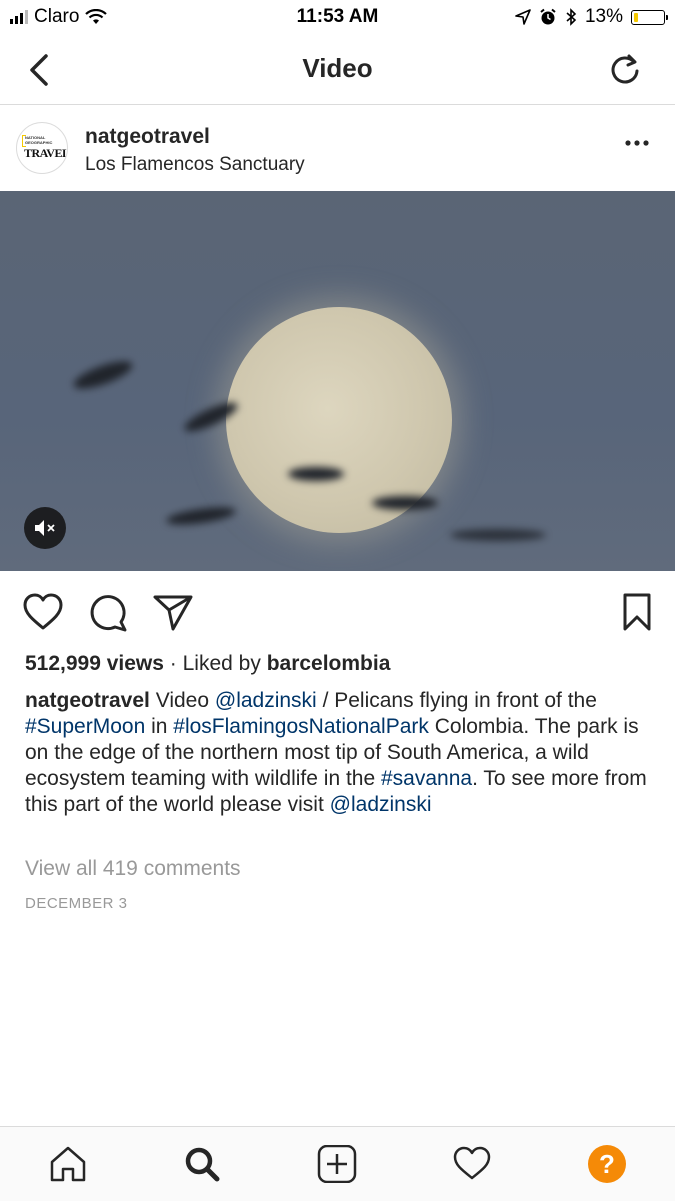  I want to click on status-right: 13%, so click(591, 17).